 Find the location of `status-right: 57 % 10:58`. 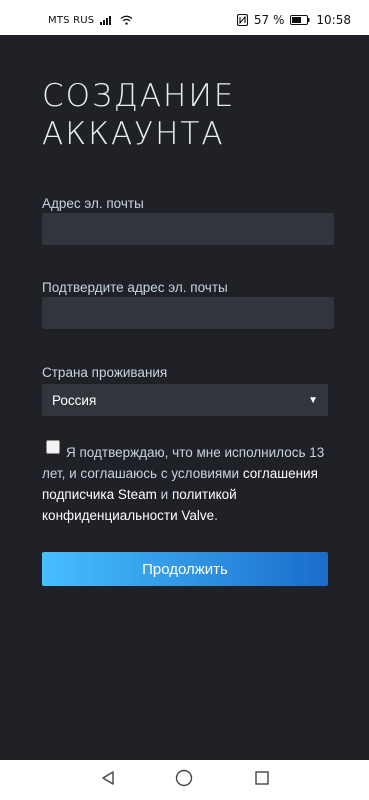

status-right: 57 % 10:58 is located at coordinates (293, 20).